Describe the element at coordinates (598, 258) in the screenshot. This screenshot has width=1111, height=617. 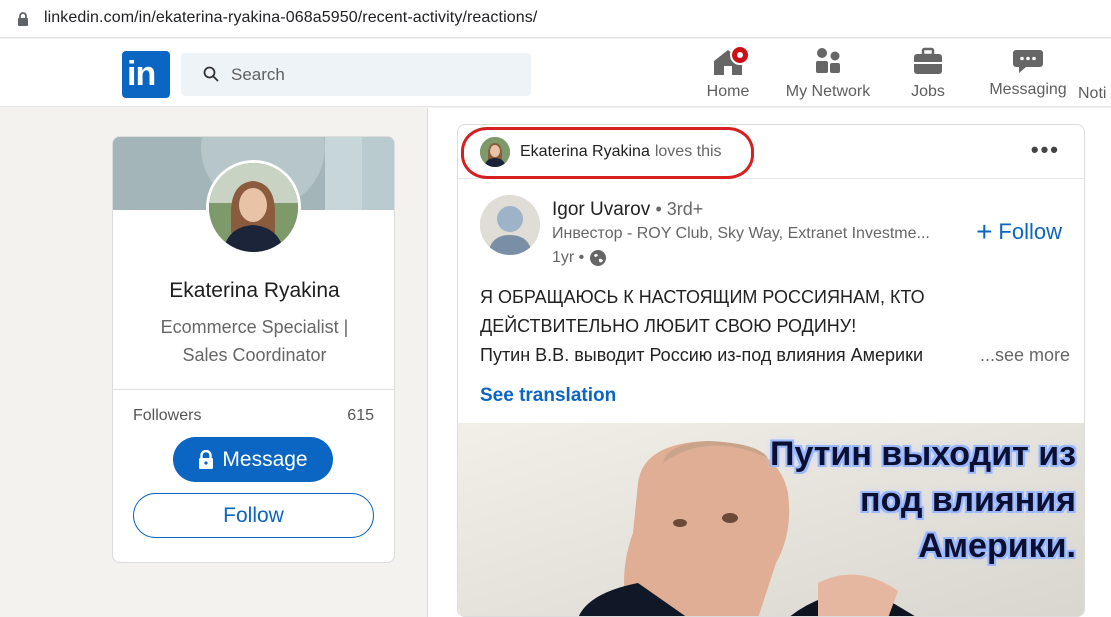
I see `globe-icon` at that location.